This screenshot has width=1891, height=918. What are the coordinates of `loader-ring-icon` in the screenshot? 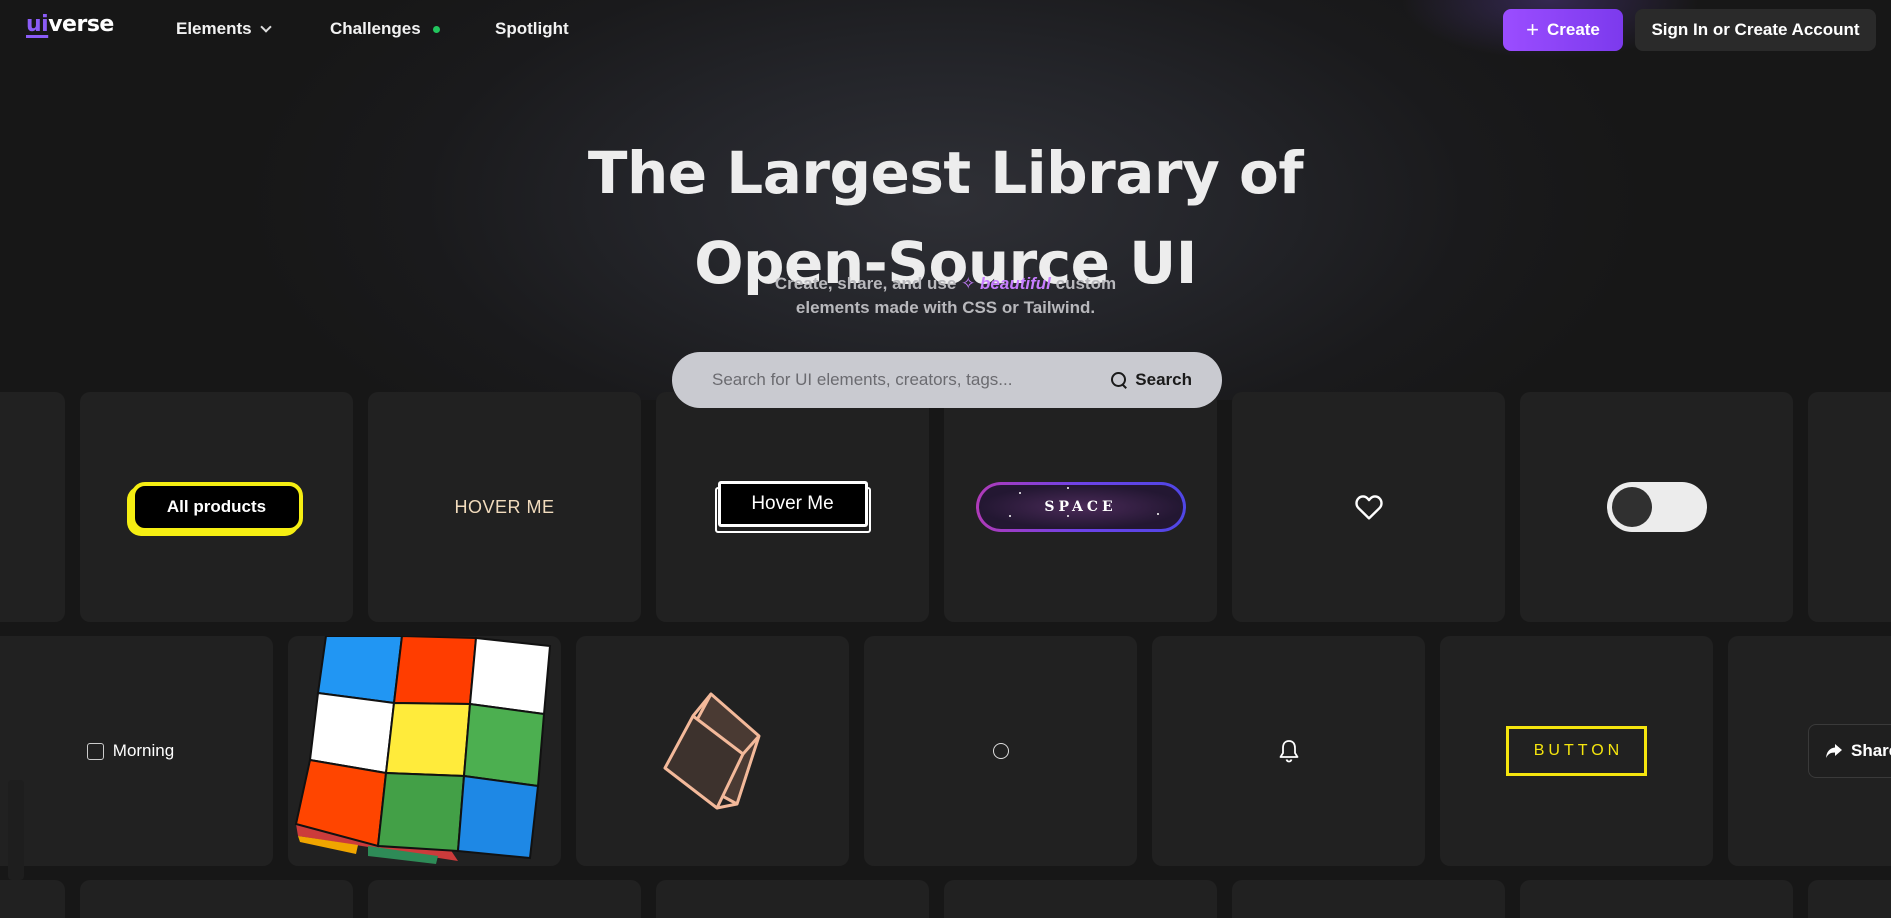 It's located at (1000, 751).